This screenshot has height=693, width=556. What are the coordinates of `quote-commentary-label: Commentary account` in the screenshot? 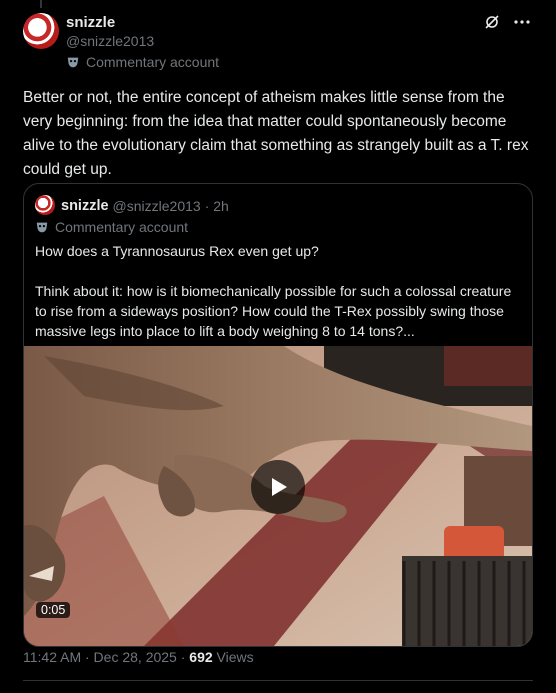 It's located at (111, 227).